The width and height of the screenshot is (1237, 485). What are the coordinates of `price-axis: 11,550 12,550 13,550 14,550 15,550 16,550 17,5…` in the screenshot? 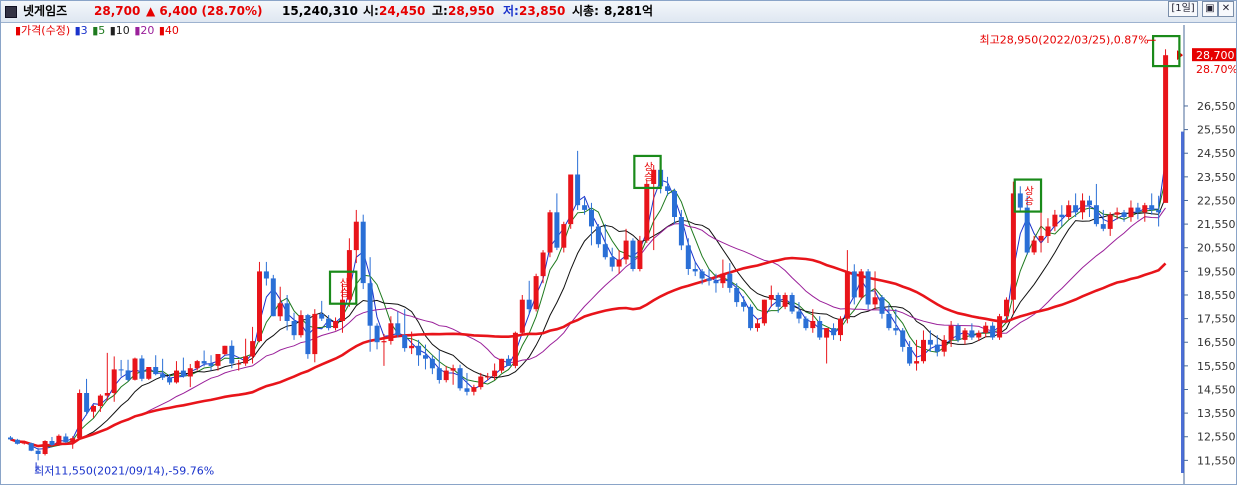 It's located at (1206, 254).